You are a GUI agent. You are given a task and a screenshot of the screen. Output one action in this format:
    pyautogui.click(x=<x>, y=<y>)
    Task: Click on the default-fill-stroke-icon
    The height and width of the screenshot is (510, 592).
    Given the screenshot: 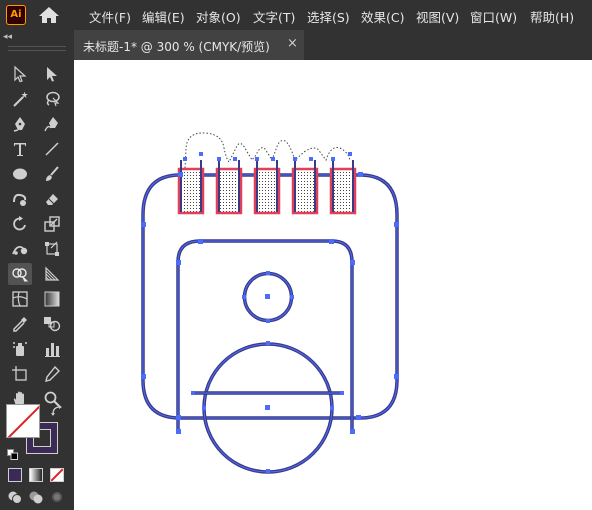 What is the action you would take?
    pyautogui.click(x=12, y=452)
    